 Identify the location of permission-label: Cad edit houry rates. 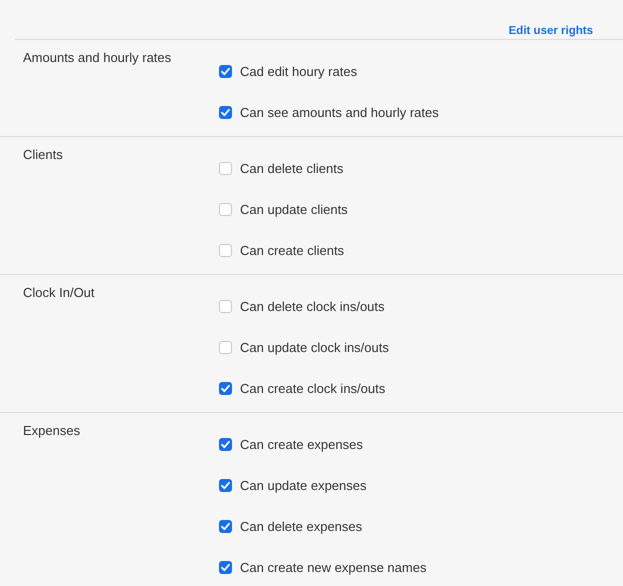
(299, 72).